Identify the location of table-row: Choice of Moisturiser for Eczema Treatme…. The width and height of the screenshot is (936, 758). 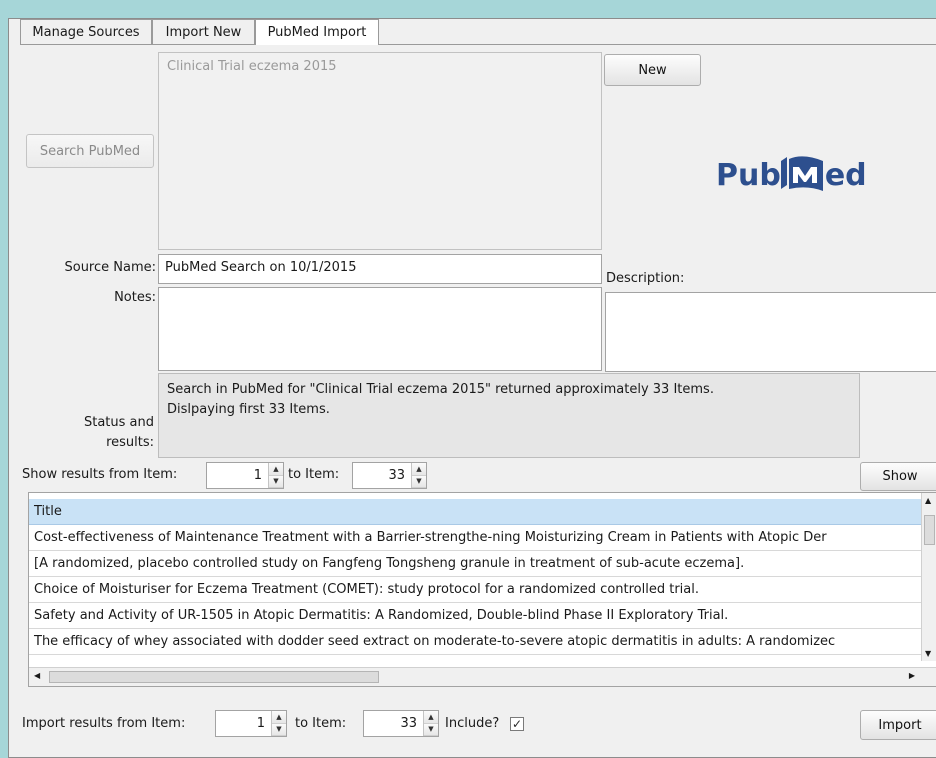
(475, 590).